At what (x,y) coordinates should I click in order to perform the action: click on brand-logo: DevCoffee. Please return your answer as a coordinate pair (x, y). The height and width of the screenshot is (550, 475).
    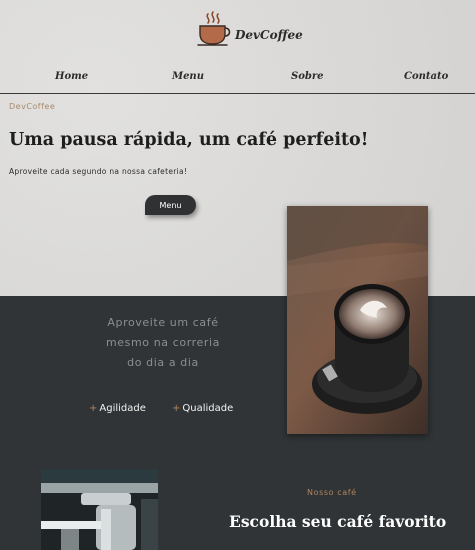
    Looking at the image, I should click on (250, 29).